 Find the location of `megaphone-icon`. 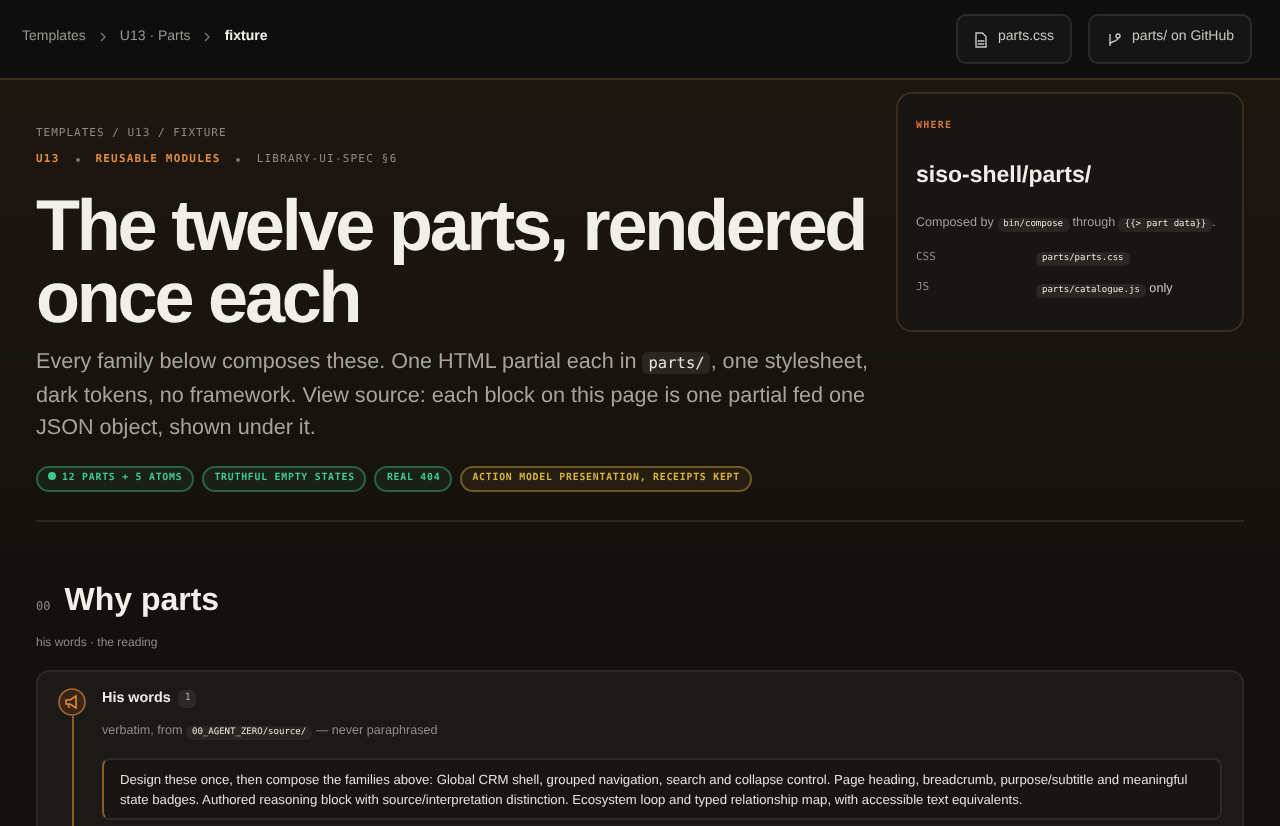

megaphone-icon is located at coordinates (72, 702).